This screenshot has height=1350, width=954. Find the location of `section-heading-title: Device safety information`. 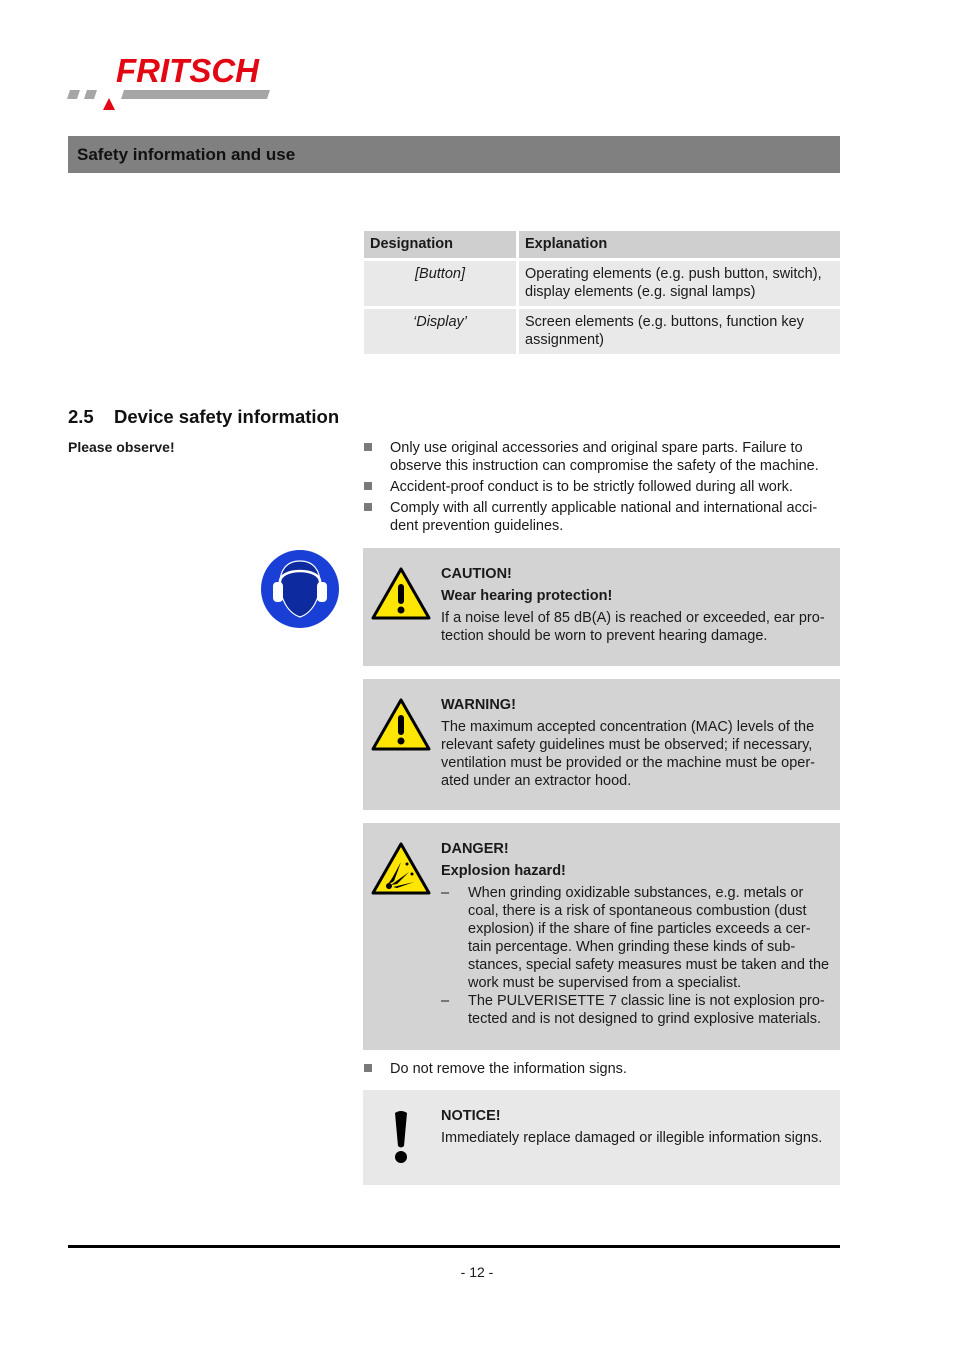

section-heading-title: Device safety information is located at coordinates (227, 416).